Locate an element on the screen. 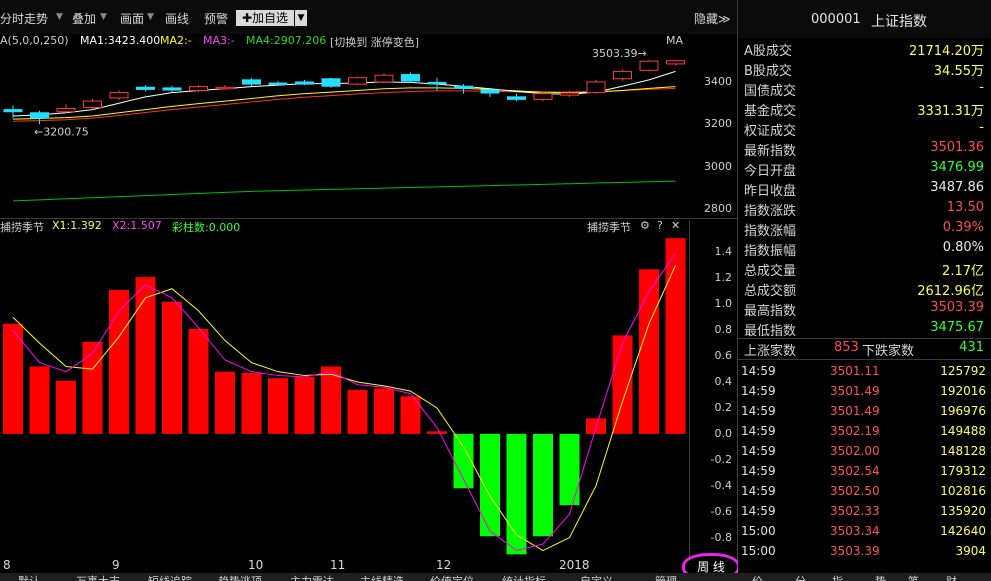  tab-item: 主线精选 is located at coordinates (382, 577).